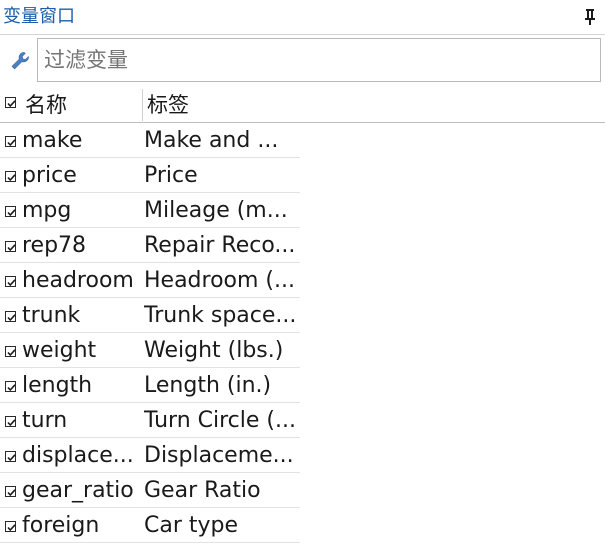 The image size is (605, 556). What do you see at coordinates (47, 210) in the screenshot?
I see `variable-name: mpg` at bounding box center [47, 210].